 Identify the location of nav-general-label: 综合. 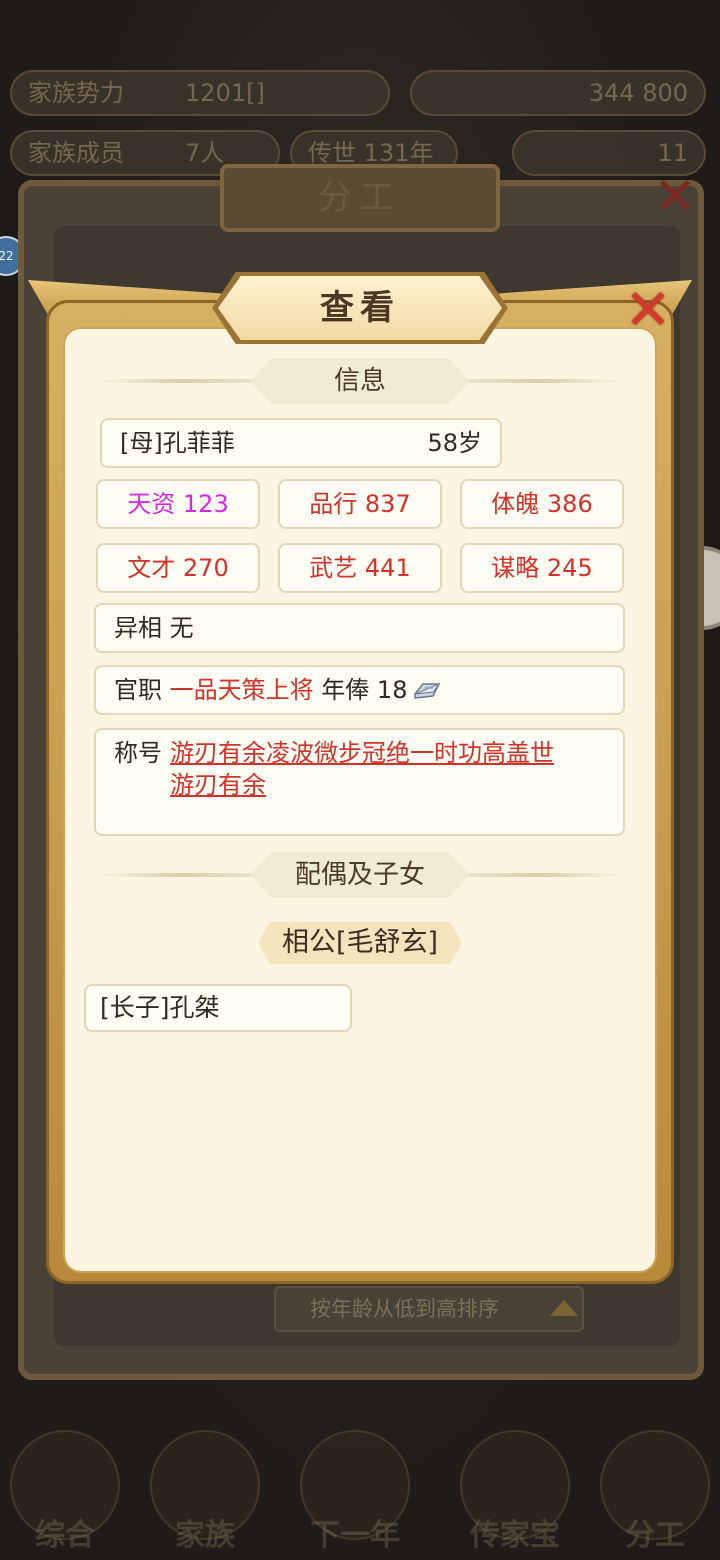
(65, 1535).